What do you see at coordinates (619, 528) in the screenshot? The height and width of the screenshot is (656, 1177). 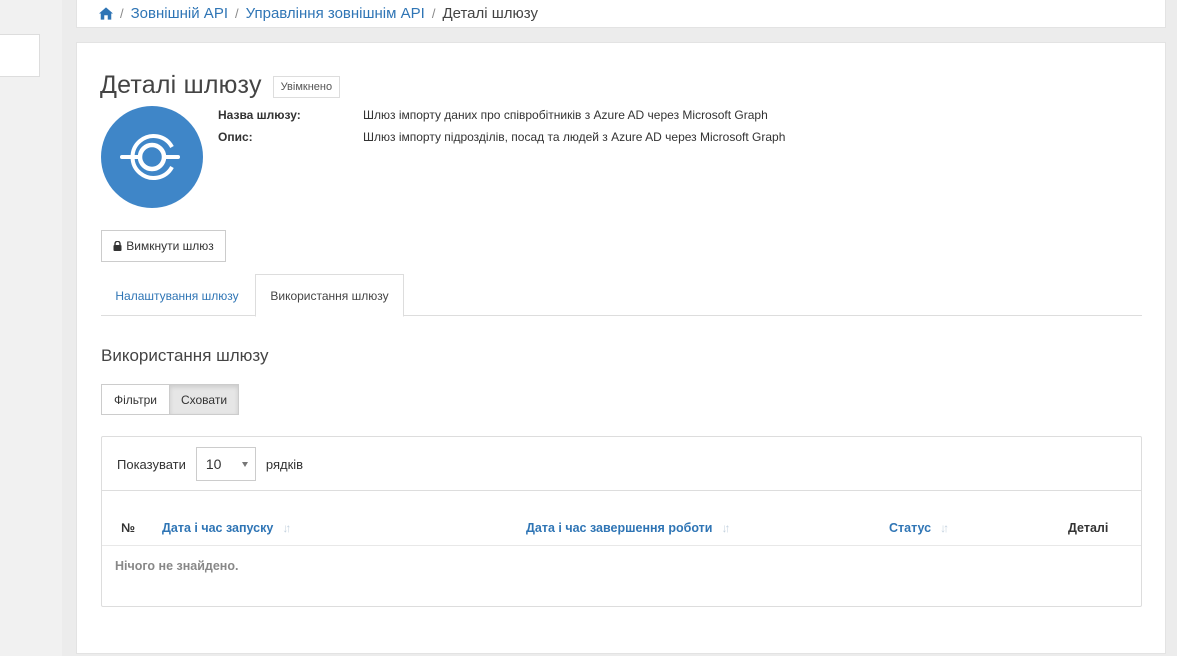 I see `column-header-end-label: Дата і час завершення роботи` at bounding box center [619, 528].